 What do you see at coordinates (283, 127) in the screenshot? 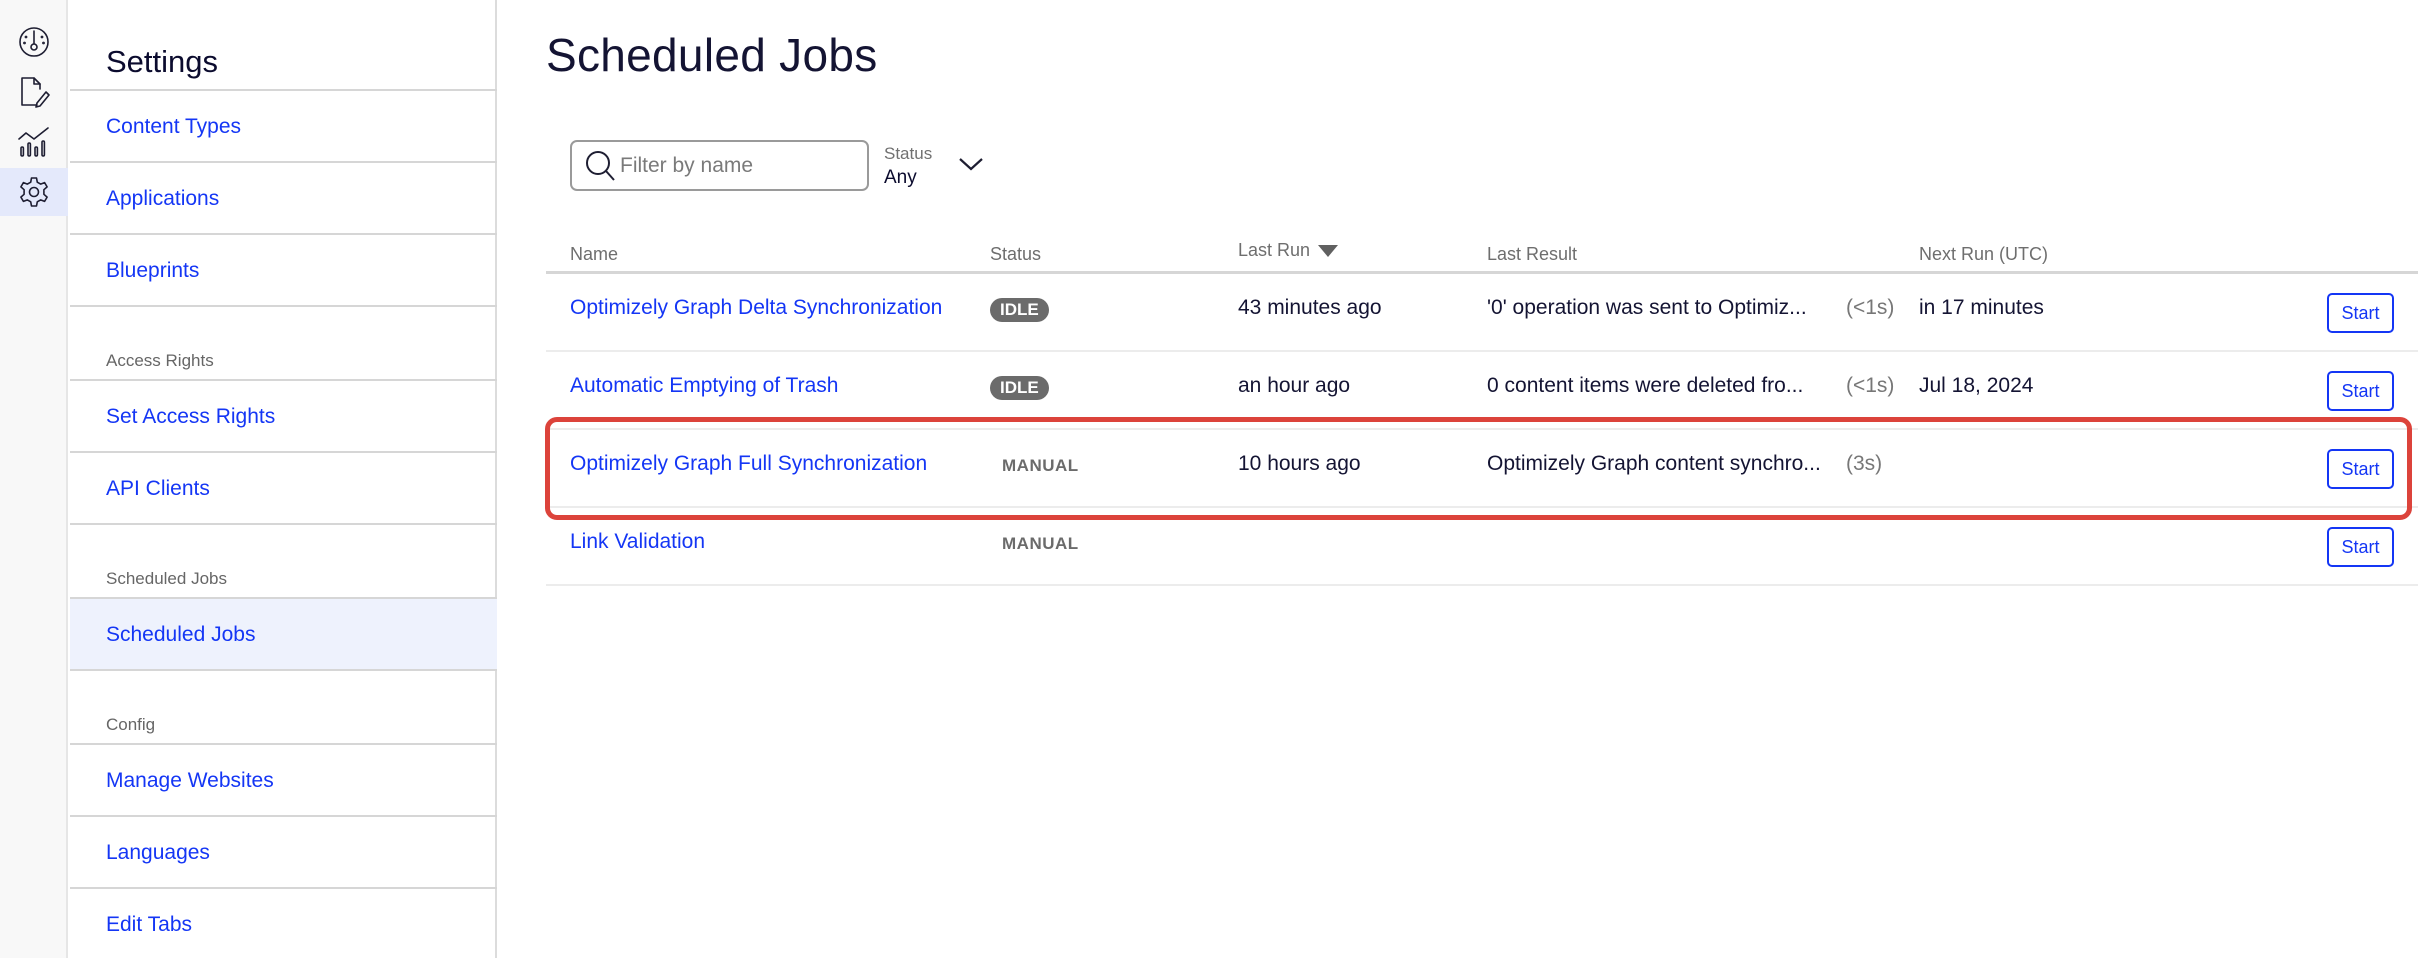
I see `sidebar-item-content-types: Content Types` at bounding box center [283, 127].